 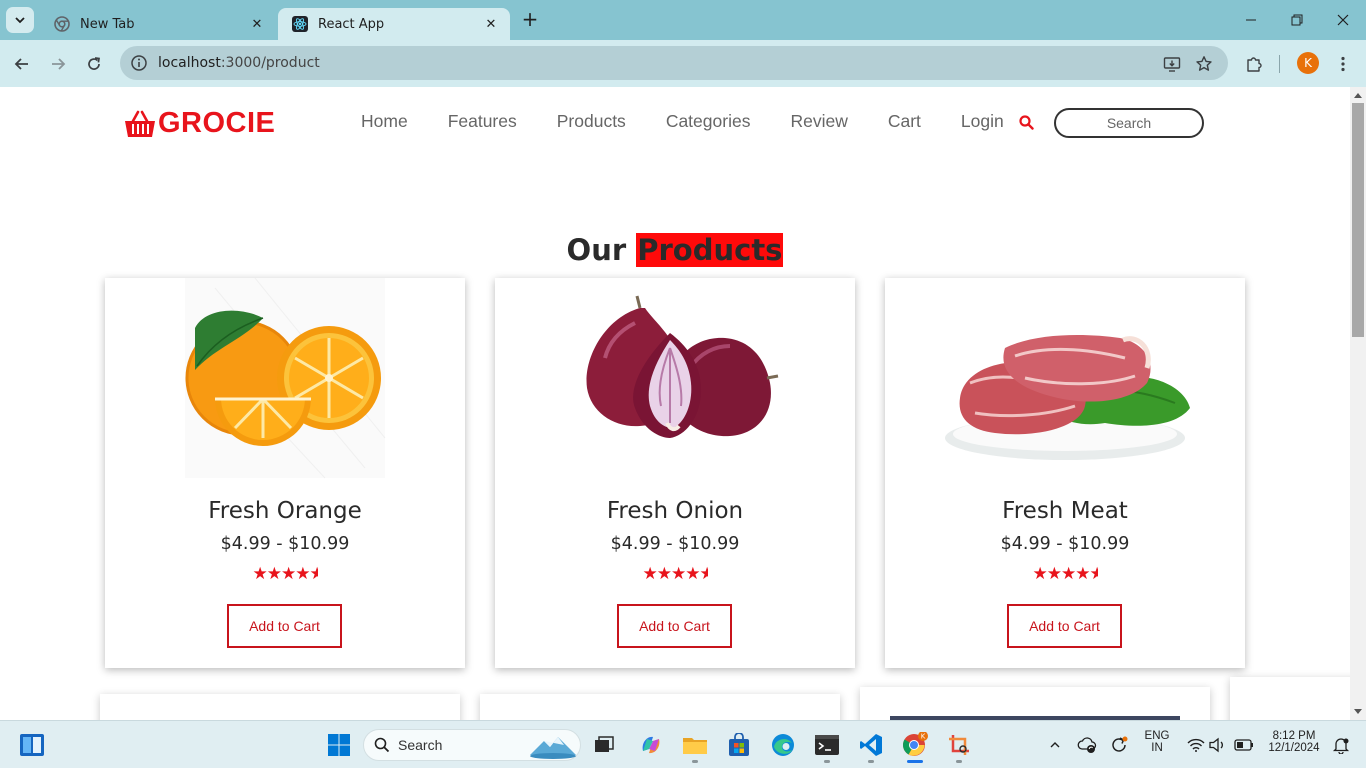 I want to click on tab-search-button, so click(x=20, y=20).